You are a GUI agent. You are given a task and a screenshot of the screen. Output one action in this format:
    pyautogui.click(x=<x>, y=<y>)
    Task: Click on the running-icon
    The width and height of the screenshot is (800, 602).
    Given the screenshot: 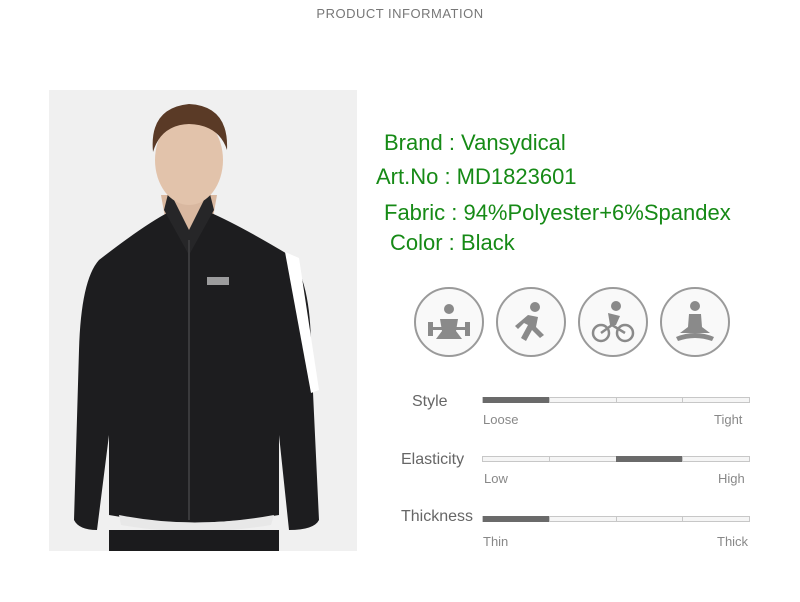 What is the action you would take?
    pyautogui.click(x=531, y=322)
    